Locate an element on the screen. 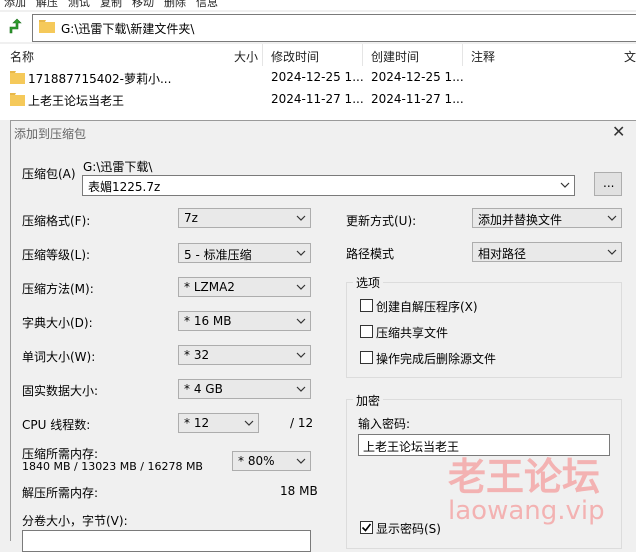 The image size is (636, 552). checkmark-icon is located at coordinates (366, 527).